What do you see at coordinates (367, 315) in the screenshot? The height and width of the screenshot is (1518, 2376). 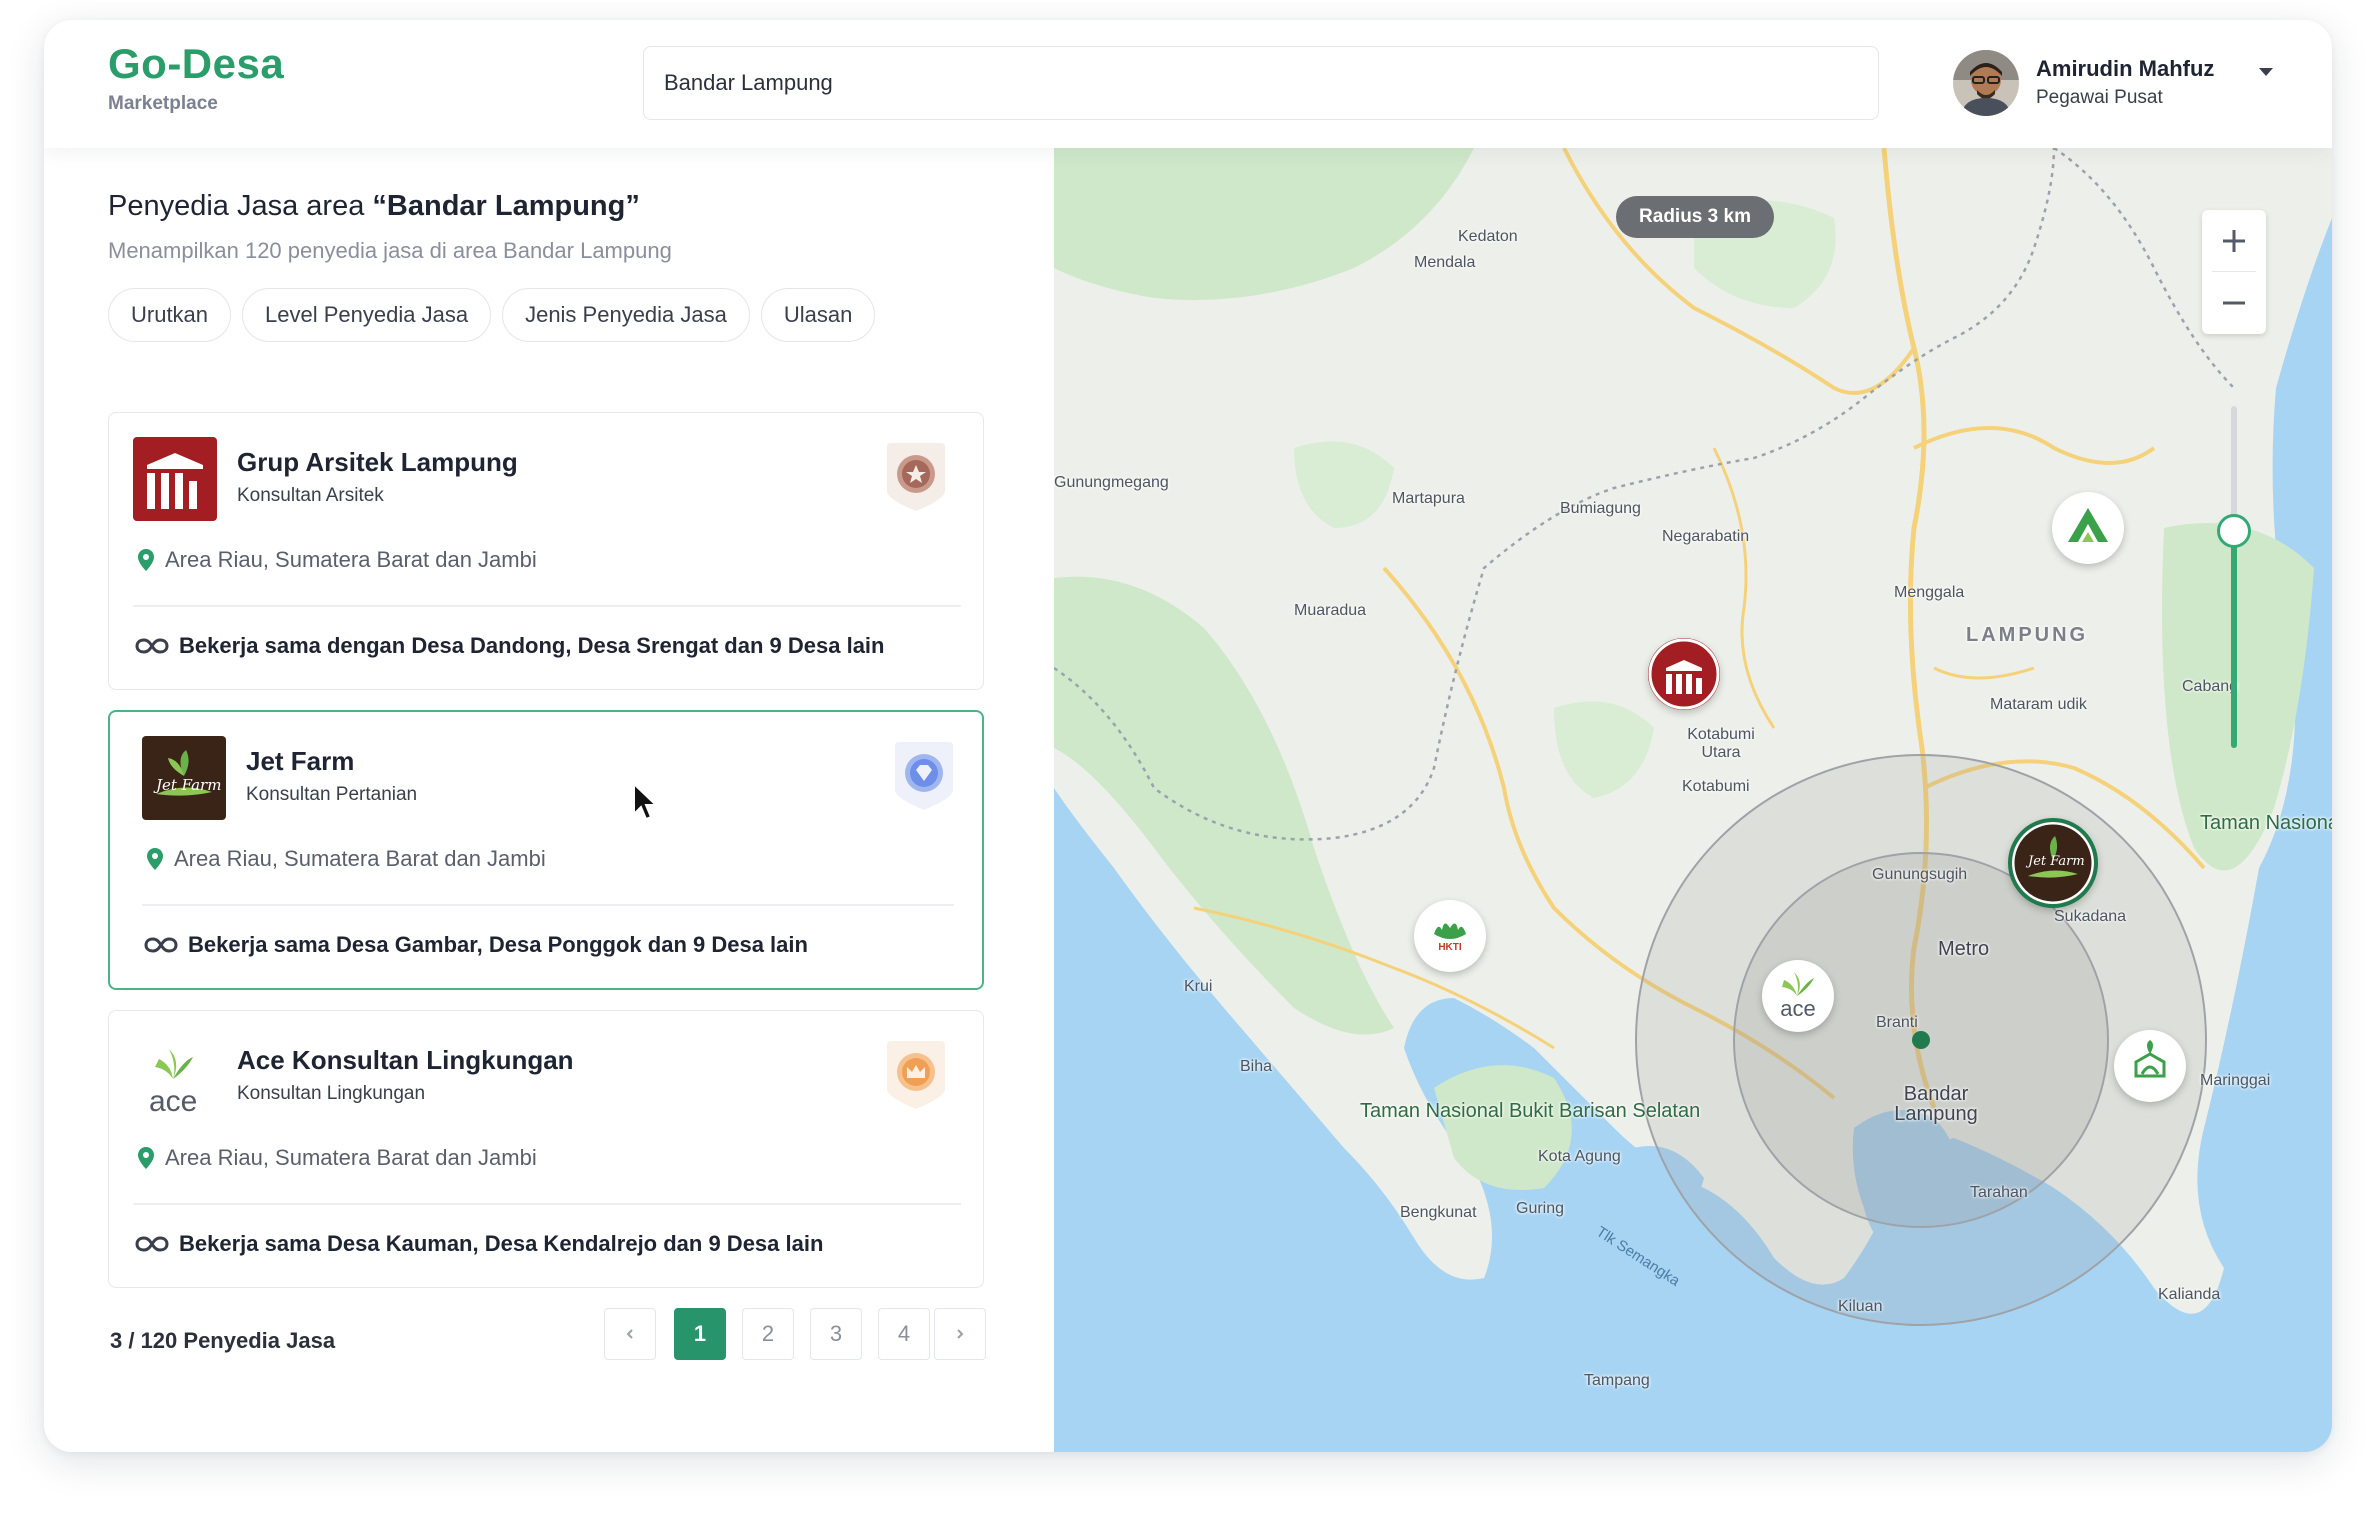 I see `filter-provider-level: Level Penyedia Jasa` at bounding box center [367, 315].